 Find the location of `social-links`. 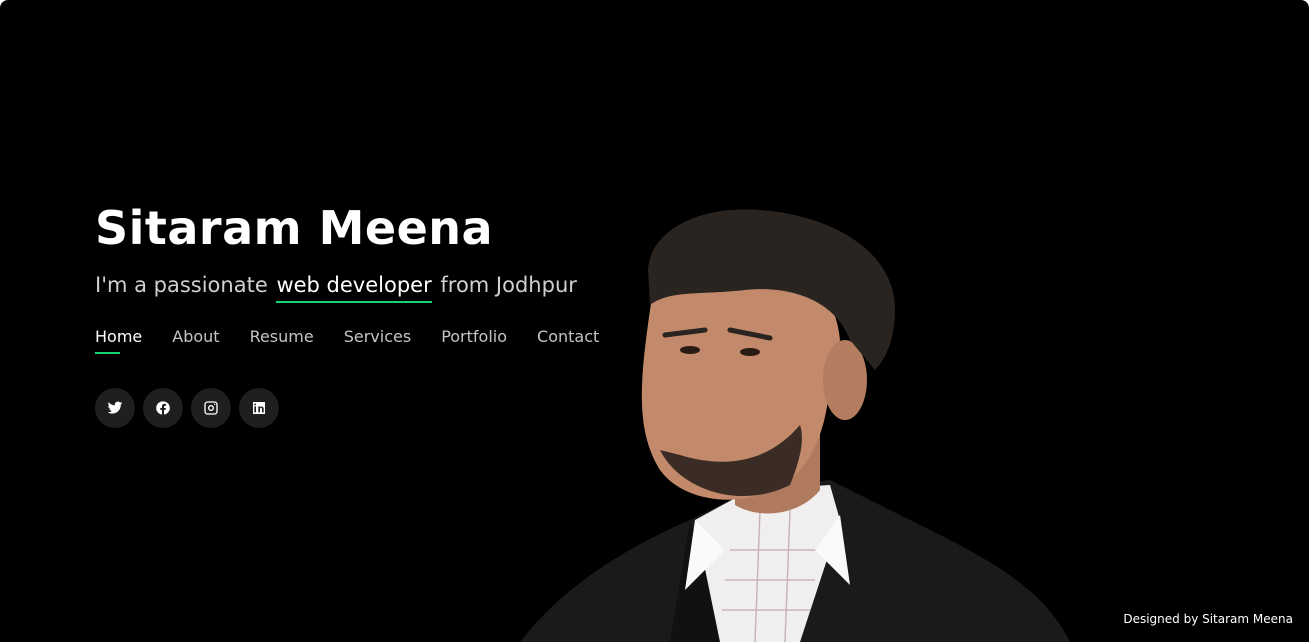

social-links is located at coordinates (347, 408).